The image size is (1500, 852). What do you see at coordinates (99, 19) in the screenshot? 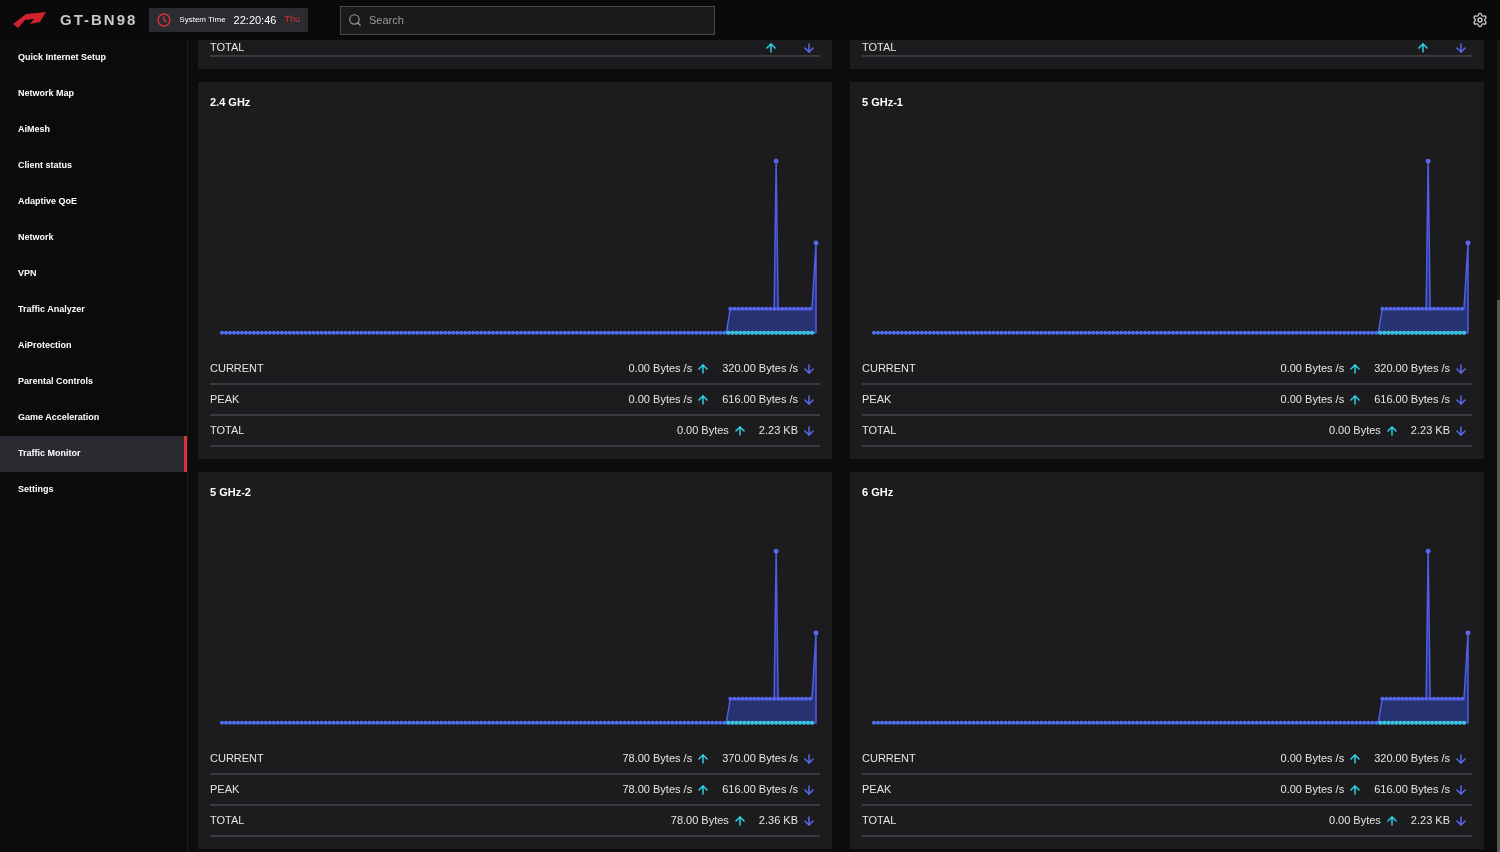
I see `model-name: GT-BN98` at bounding box center [99, 19].